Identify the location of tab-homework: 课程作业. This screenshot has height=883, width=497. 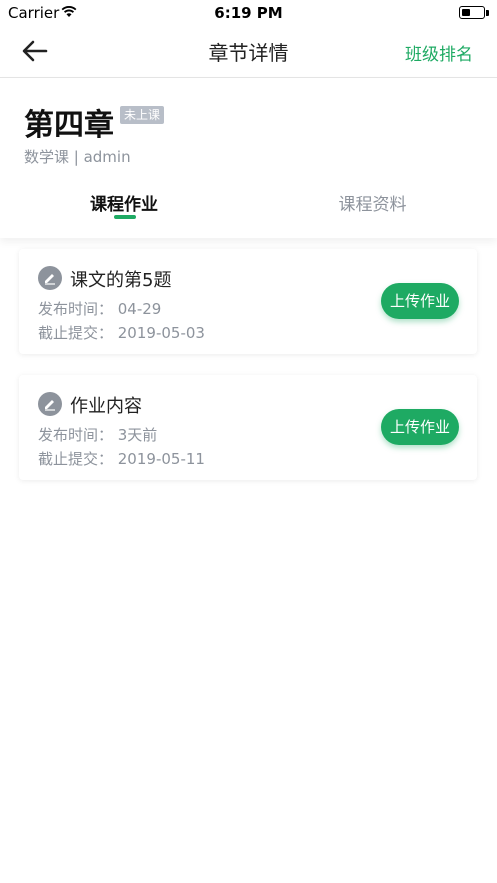
(124, 202).